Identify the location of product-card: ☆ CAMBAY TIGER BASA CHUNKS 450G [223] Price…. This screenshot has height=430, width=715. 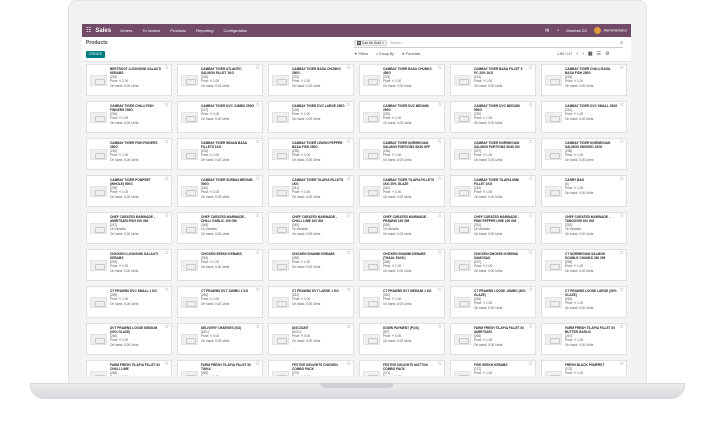
(402, 80).